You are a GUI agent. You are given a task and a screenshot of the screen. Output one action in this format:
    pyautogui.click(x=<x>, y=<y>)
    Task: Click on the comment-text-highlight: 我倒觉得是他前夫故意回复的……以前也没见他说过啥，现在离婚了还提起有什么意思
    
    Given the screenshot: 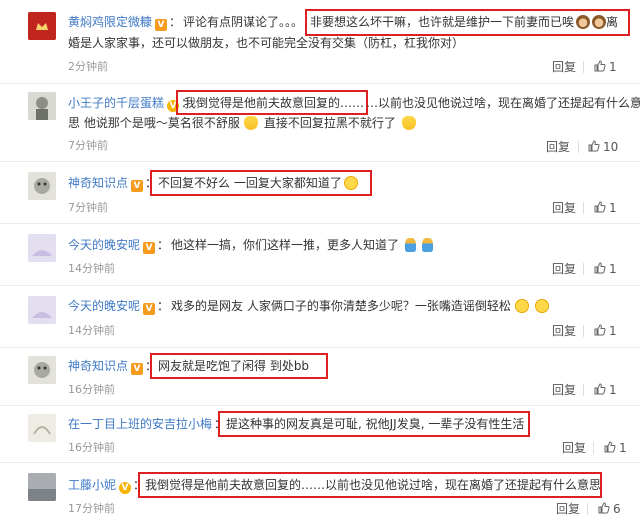 What is the action you would take?
    pyautogui.click(x=373, y=485)
    